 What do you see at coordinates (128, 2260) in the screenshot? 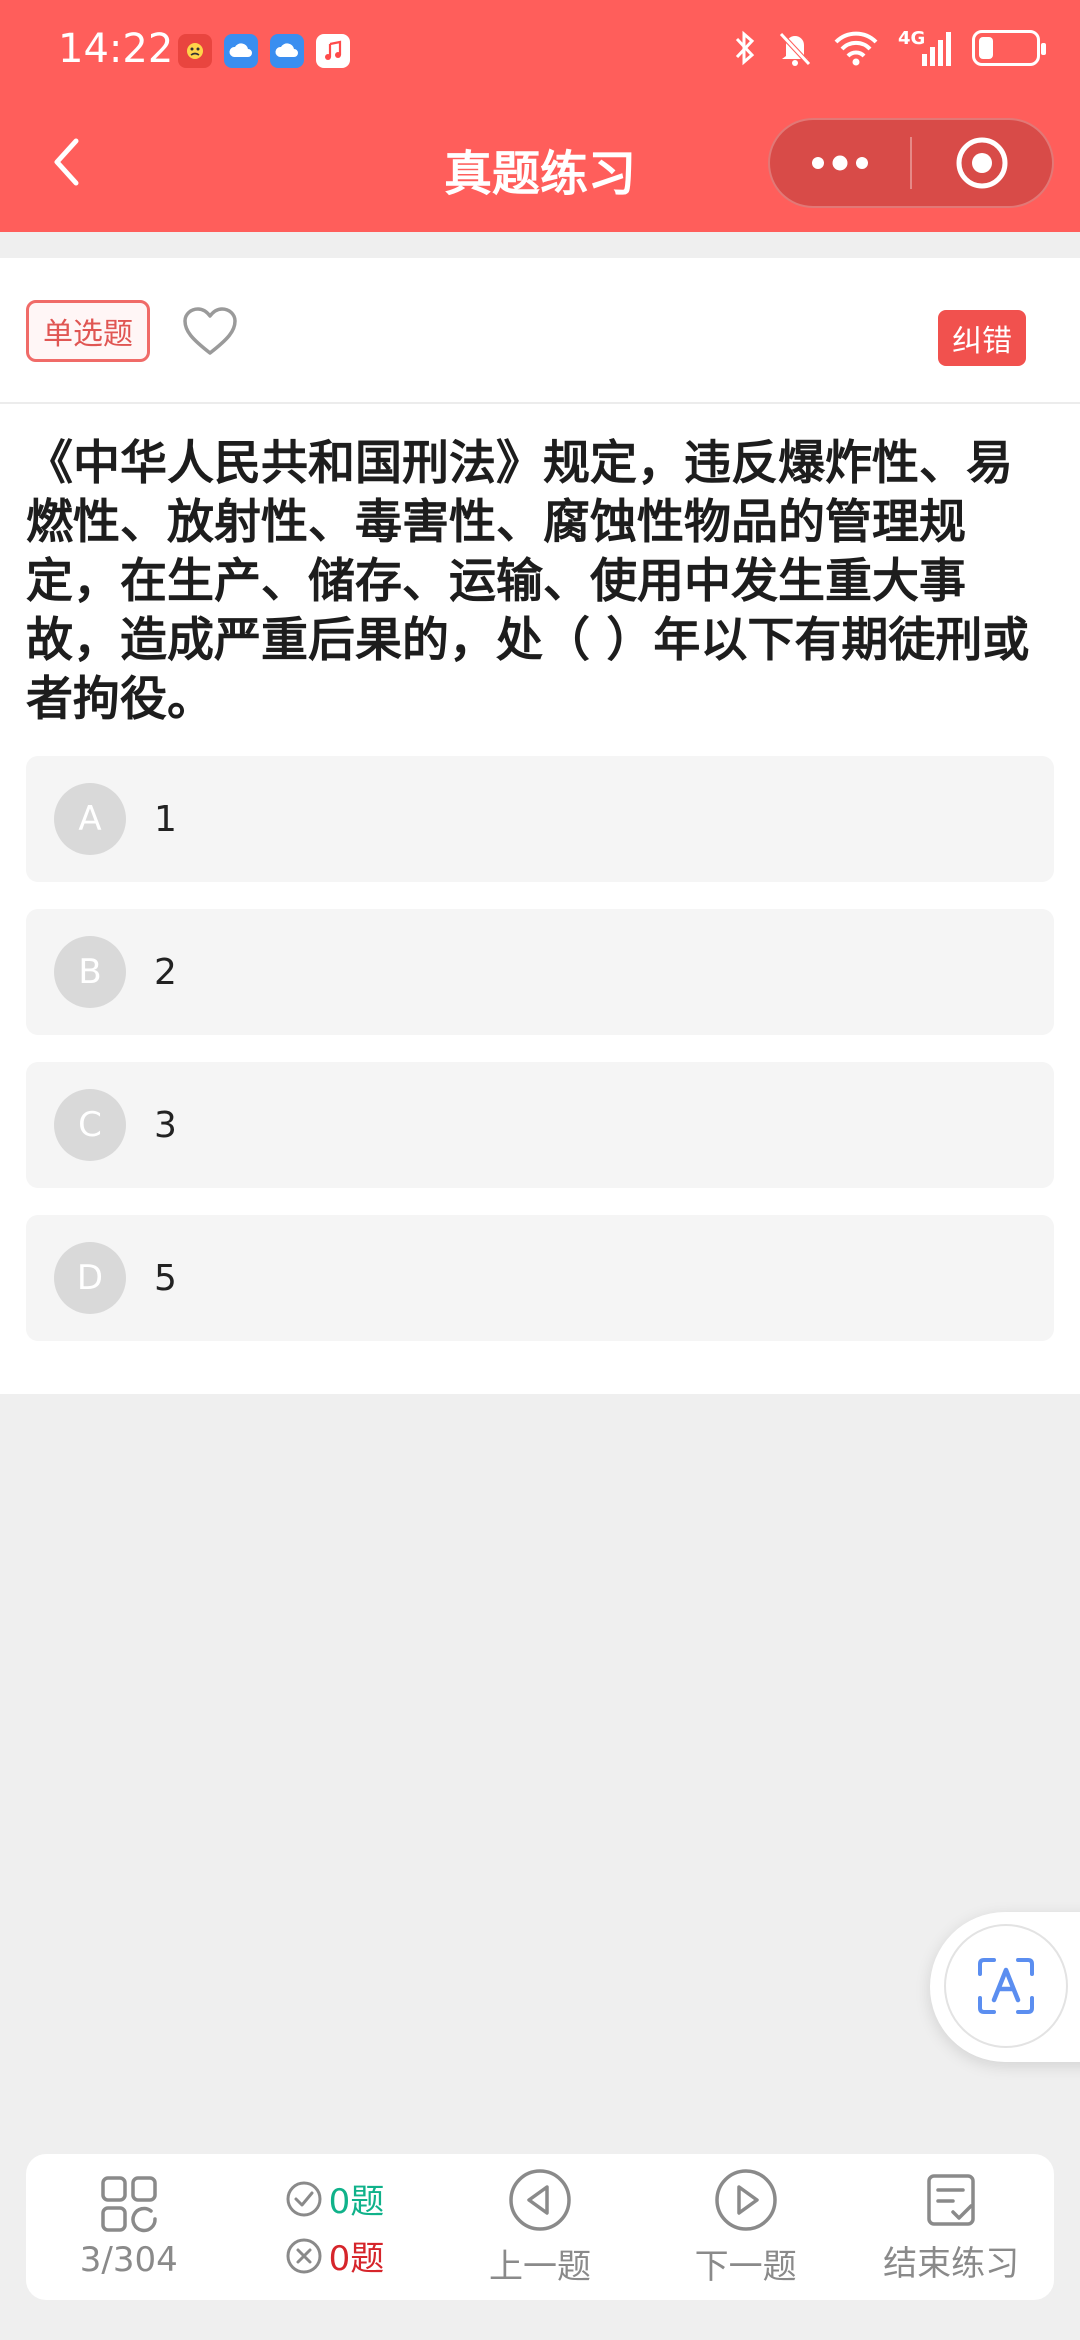
I see `progress-label: 3/304` at bounding box center [128, 2260].